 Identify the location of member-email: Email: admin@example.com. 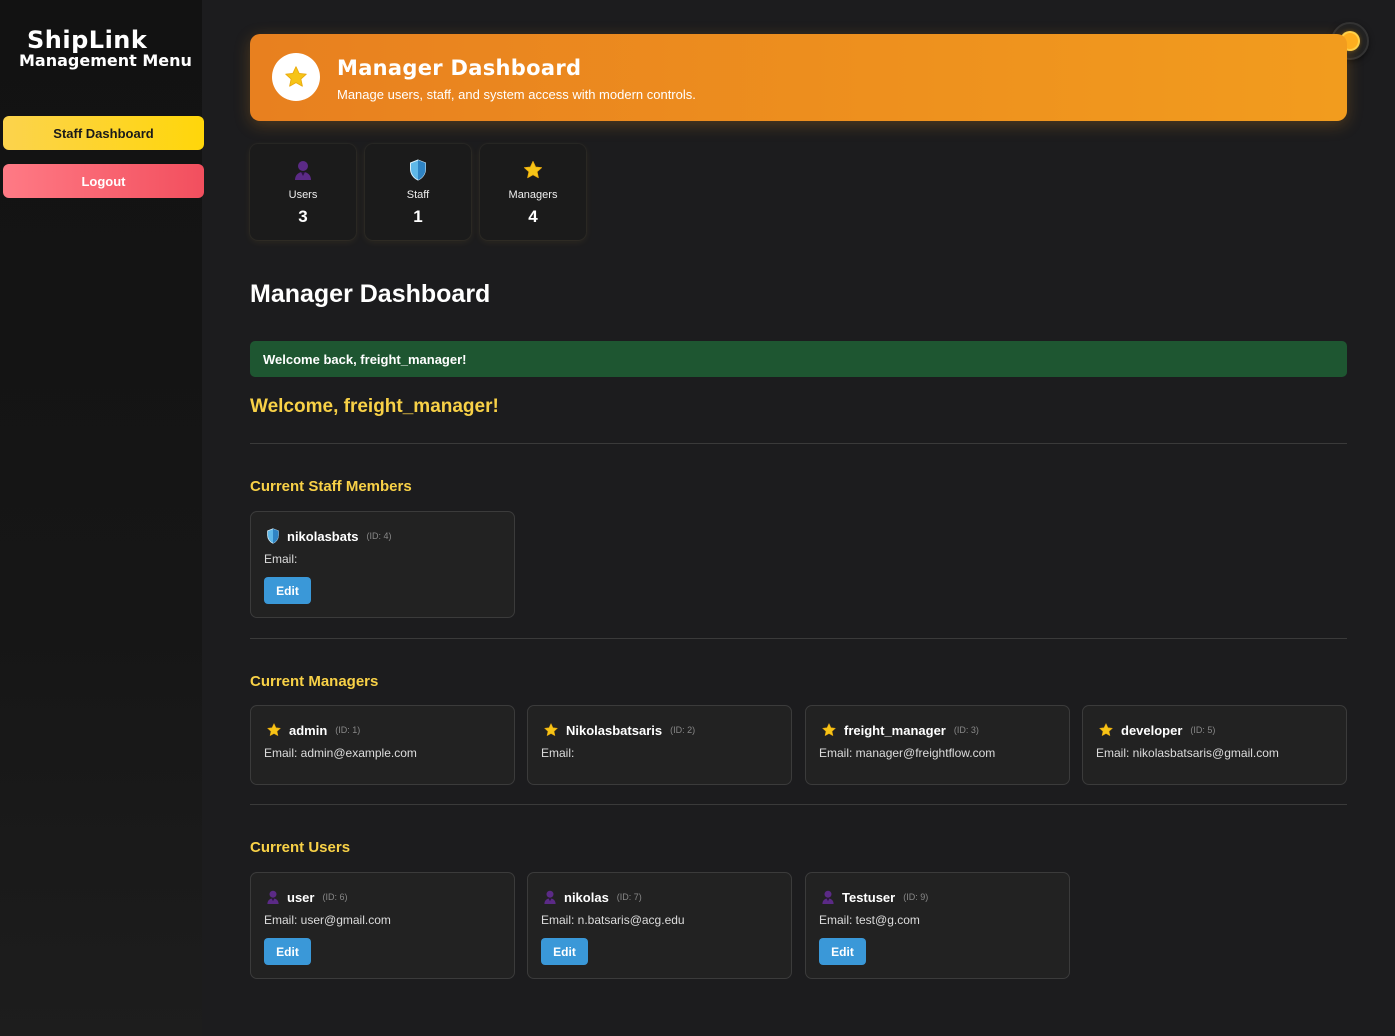
(340, 753).